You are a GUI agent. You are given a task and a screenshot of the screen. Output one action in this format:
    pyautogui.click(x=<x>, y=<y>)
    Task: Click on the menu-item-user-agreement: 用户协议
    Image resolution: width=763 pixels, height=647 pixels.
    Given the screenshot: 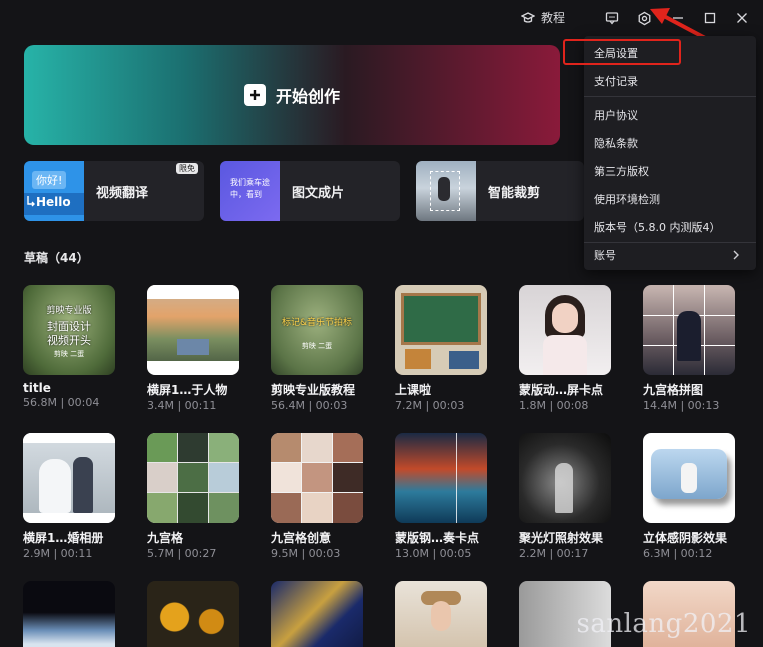 What is the action you would take?
    pyautogui.click(x=616, y=115)
    